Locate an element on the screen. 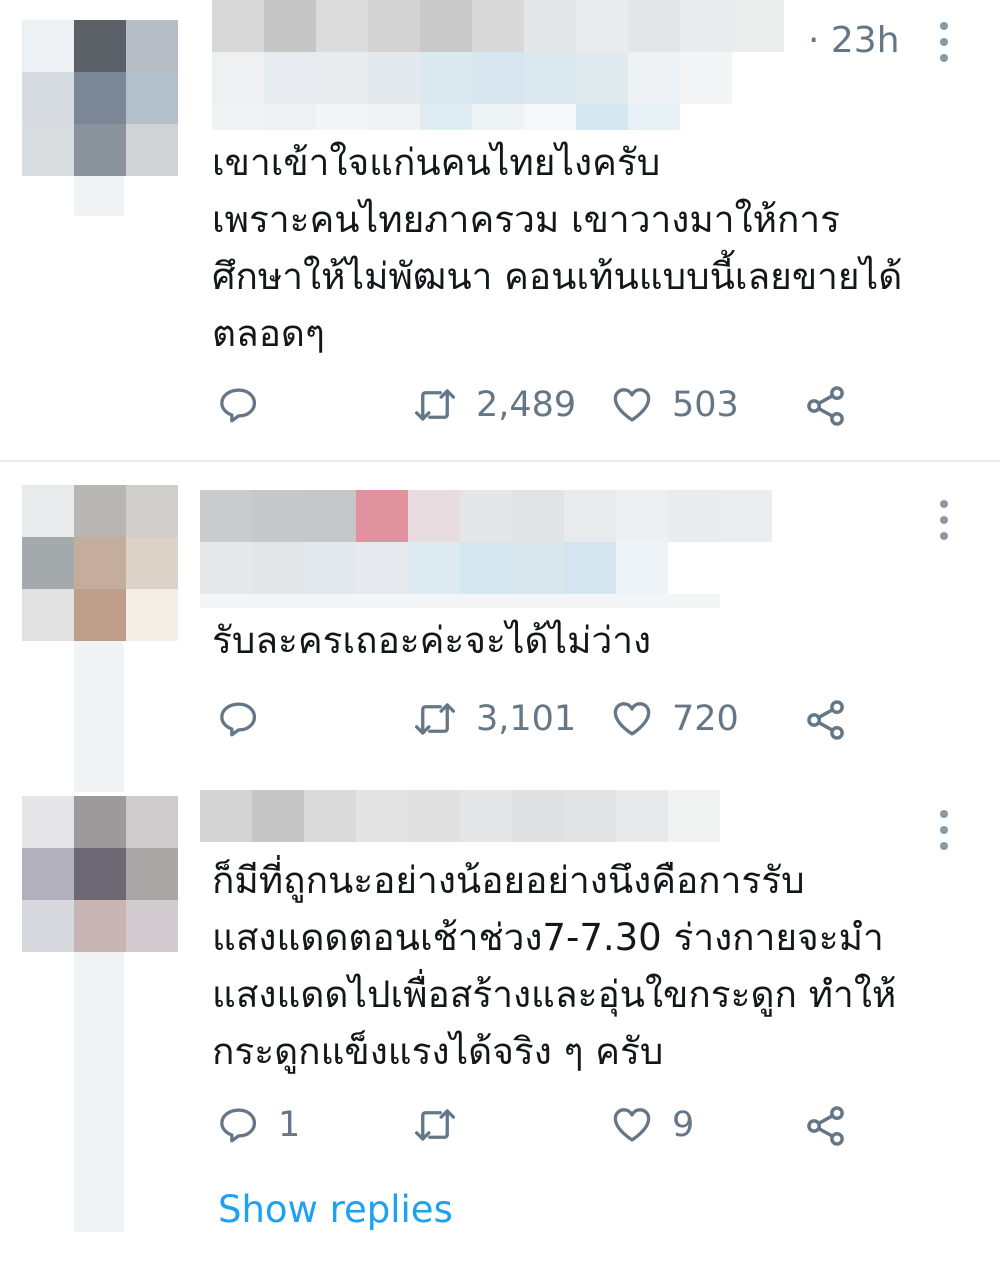  like-count: 503 is located at coordinates (705, 405).